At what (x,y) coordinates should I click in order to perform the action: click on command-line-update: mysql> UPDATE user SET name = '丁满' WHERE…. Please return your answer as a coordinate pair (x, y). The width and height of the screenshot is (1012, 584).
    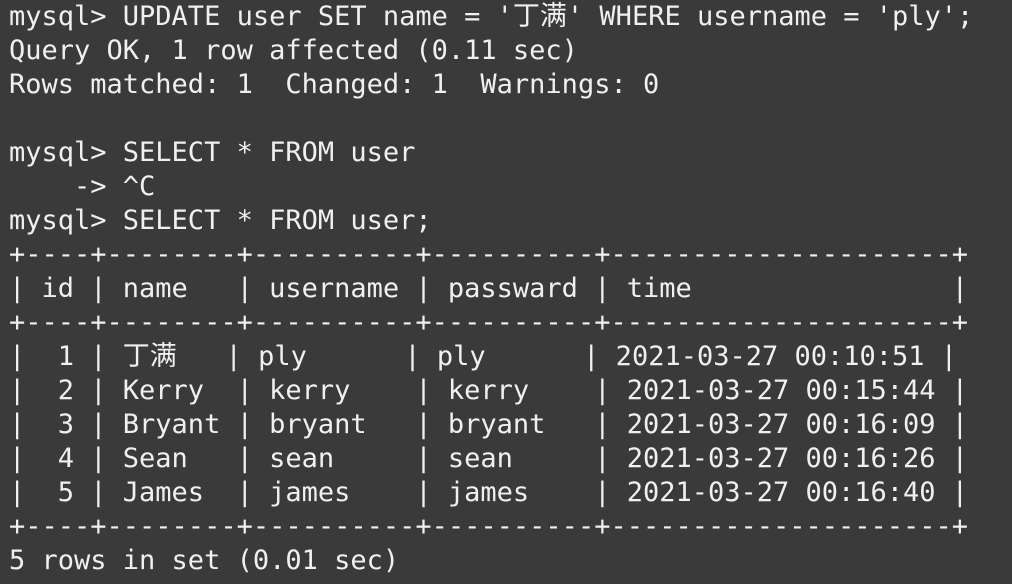
    Looking at the image, I should click on (491, 16).